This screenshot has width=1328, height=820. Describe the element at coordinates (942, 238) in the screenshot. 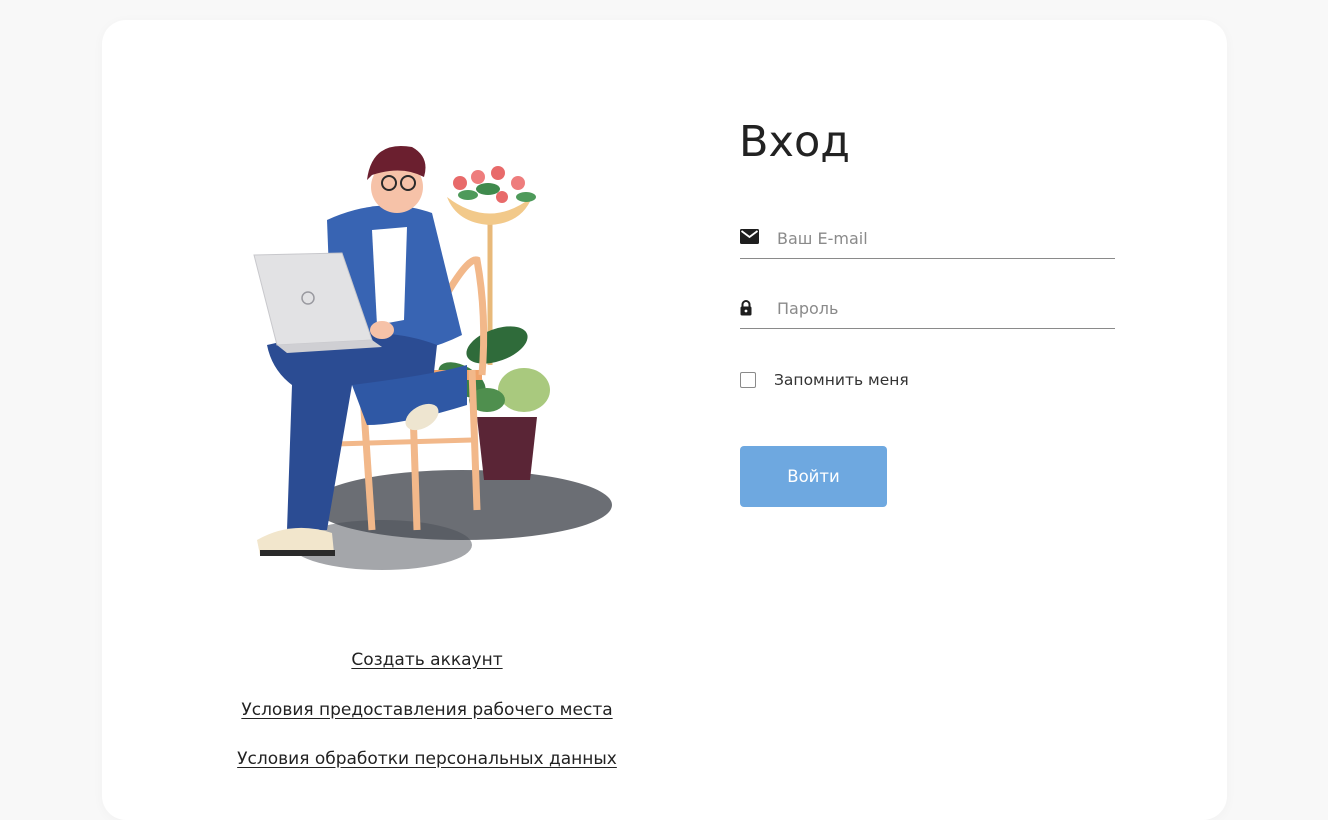

I see `email-input` at that location.